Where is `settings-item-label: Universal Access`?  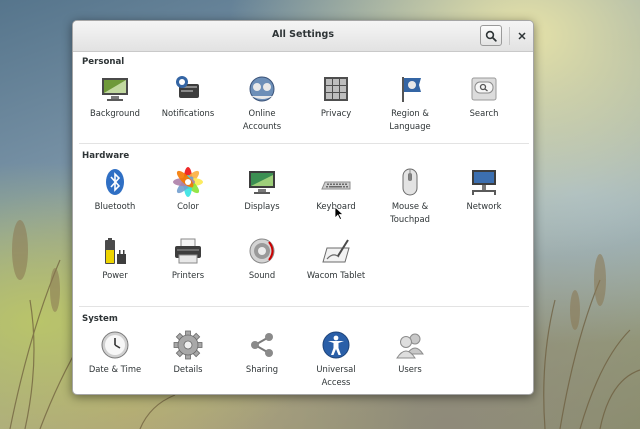
settings-item-label: Universal Access is located at coordinates (336, 375).